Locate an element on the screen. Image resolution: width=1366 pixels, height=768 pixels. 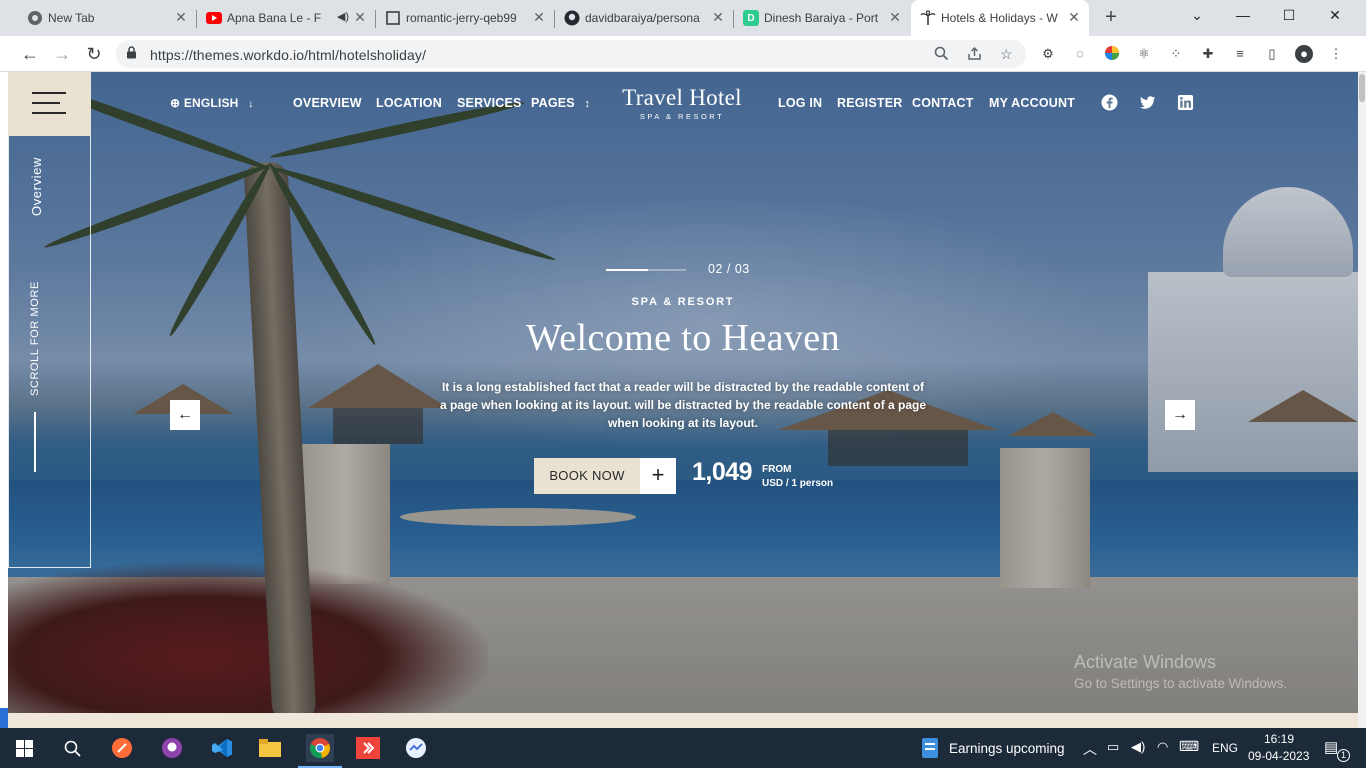
nav-location: LOCATION is located at coordinates (409, 103).